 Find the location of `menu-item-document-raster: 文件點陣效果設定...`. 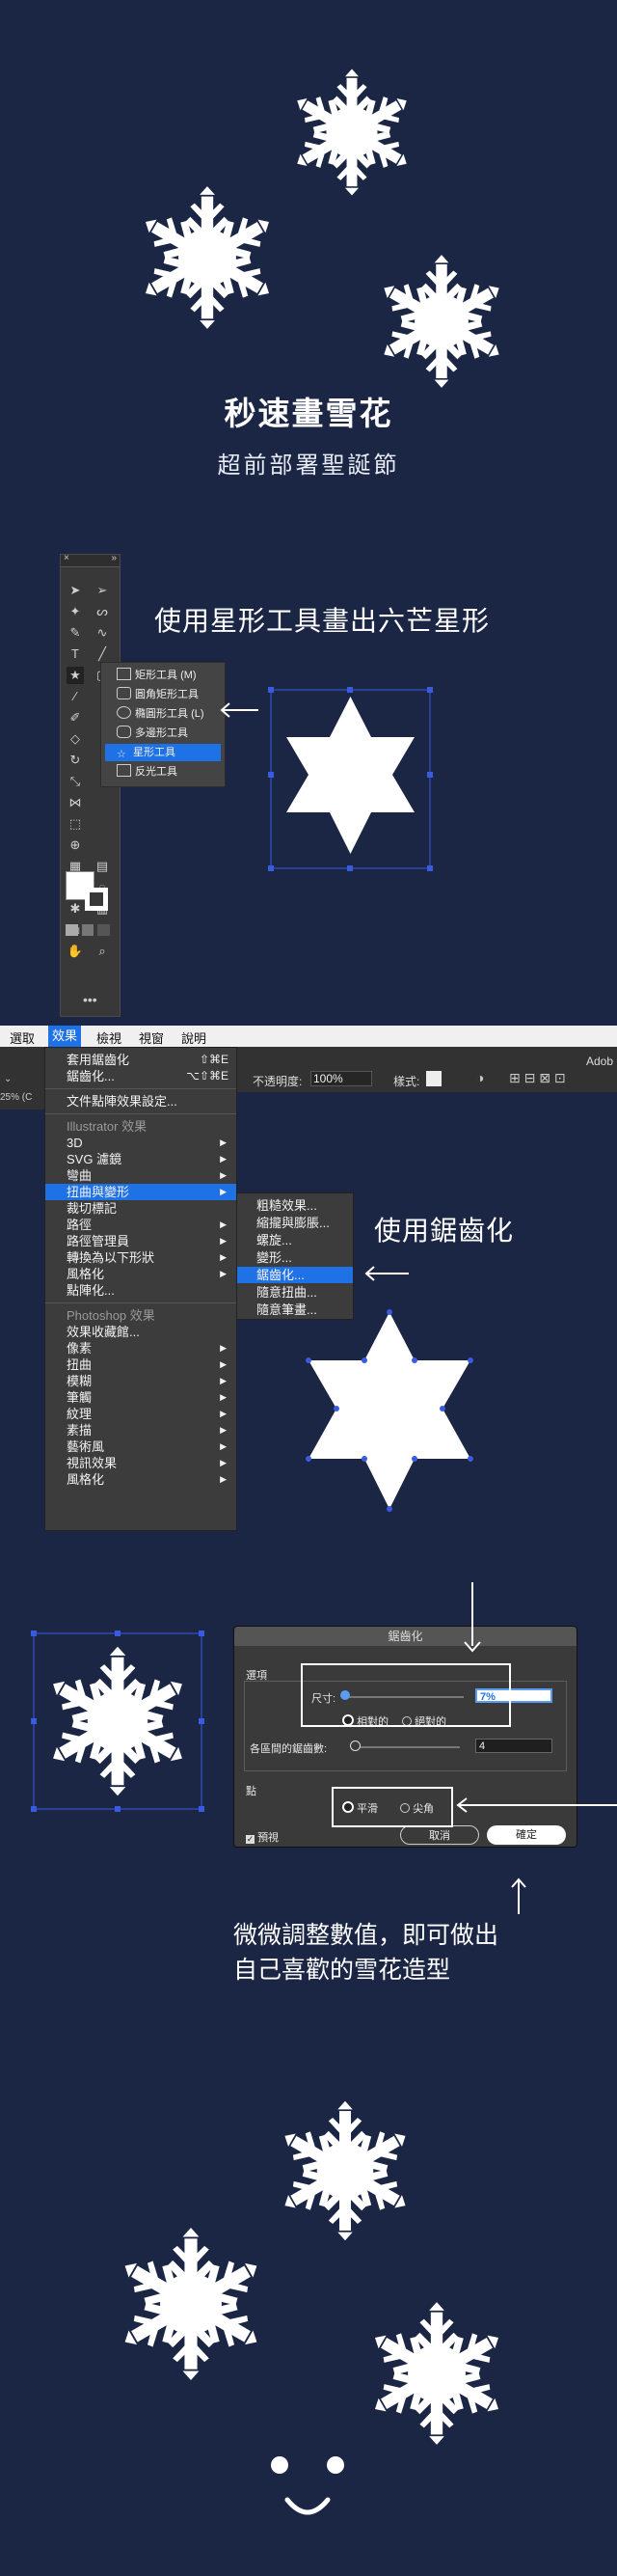

menu-item-document-raster: 文件點陣效果設定... is located at coordinates (140, 1101).